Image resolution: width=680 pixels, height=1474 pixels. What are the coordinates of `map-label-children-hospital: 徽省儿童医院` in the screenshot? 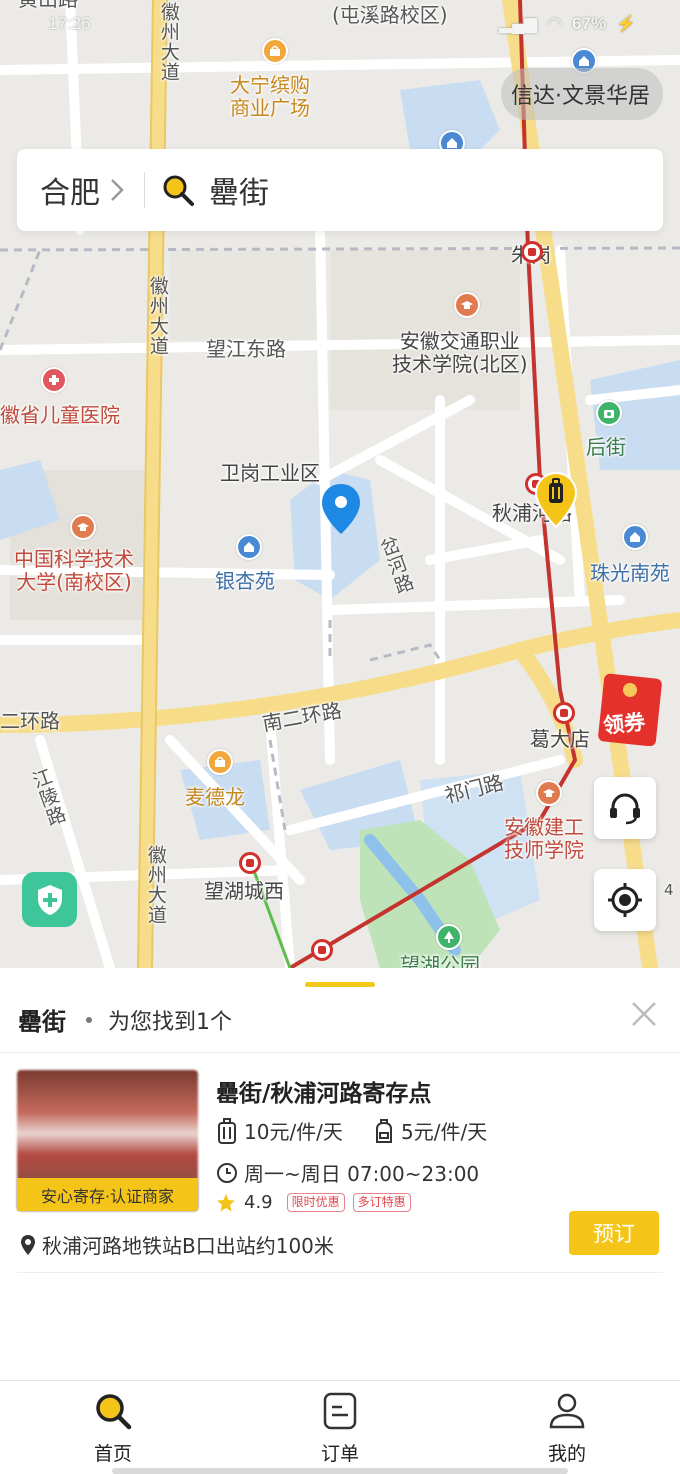 It's located at (60, 415).